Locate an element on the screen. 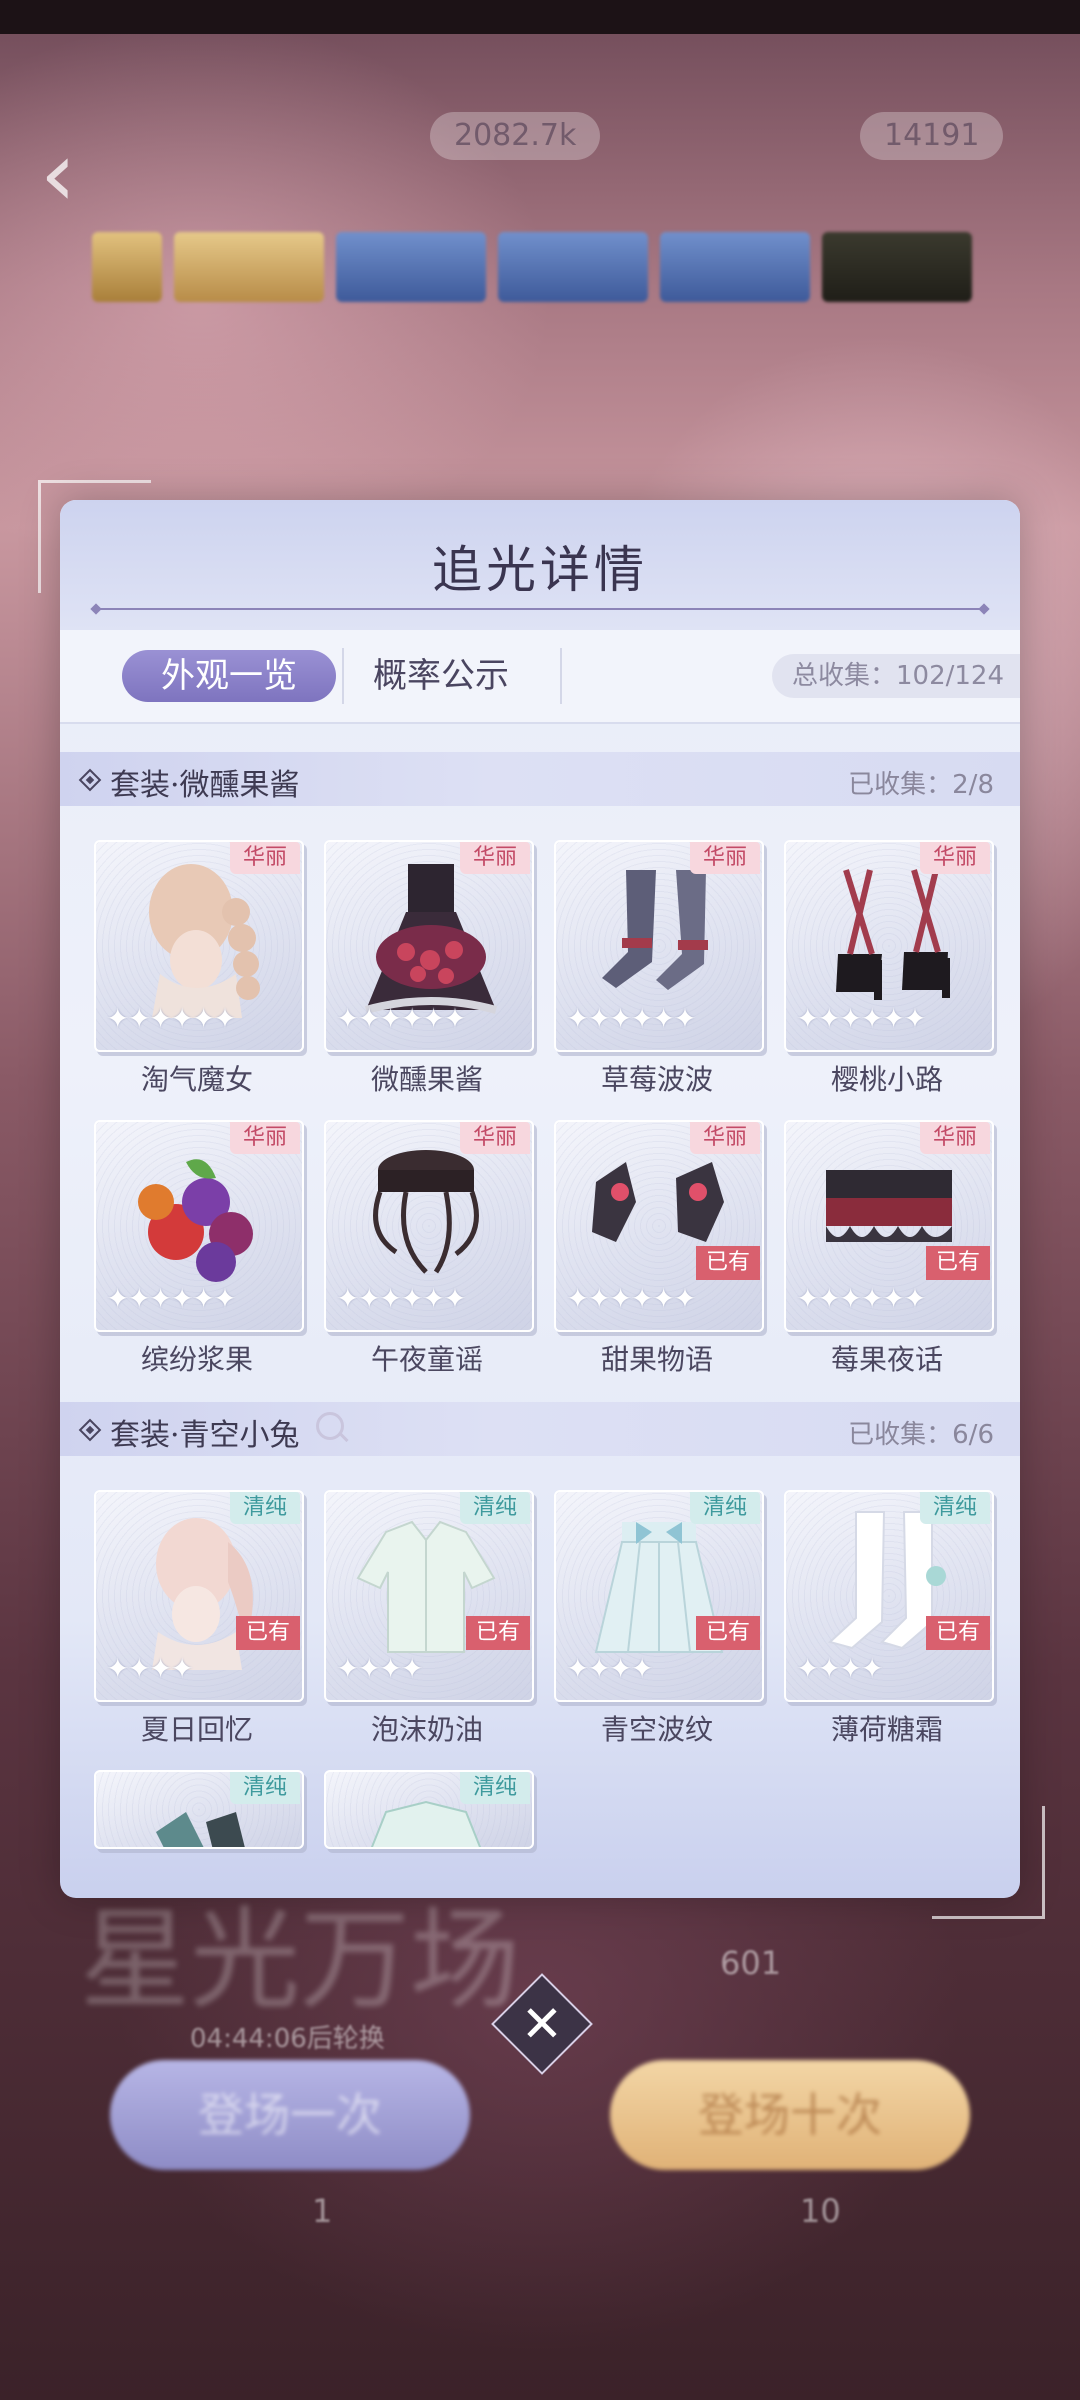 This screenshot has width=1080, height=2400. outfit-item: 华丽 ✦✦✦✦✦✦ 草莓波波 is located at coordinates (659, 968).